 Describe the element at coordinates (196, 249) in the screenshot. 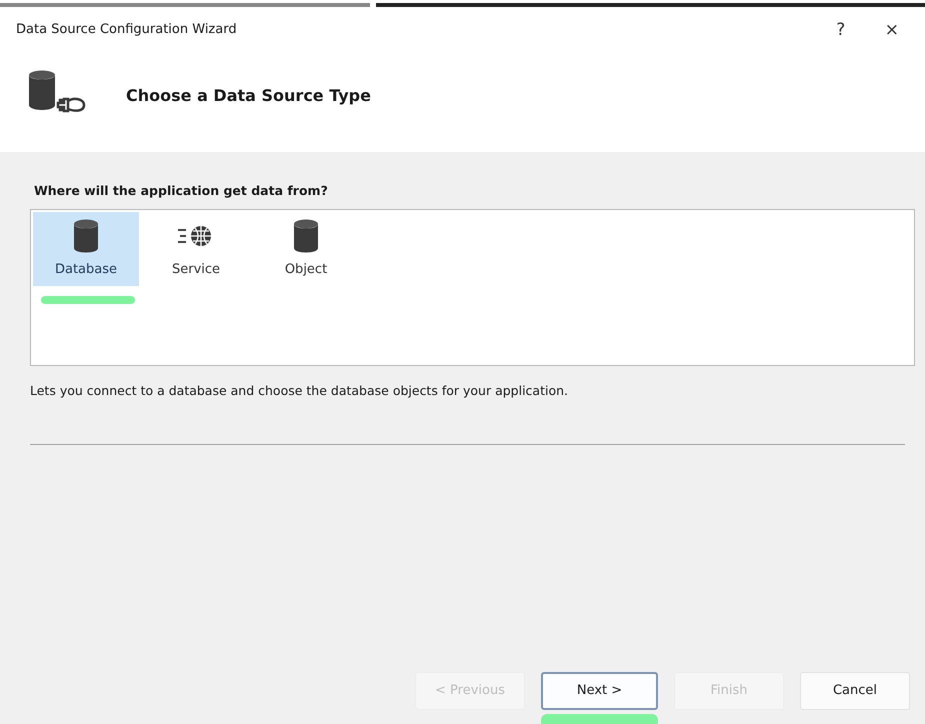

I see `source-option: Service` at that location.